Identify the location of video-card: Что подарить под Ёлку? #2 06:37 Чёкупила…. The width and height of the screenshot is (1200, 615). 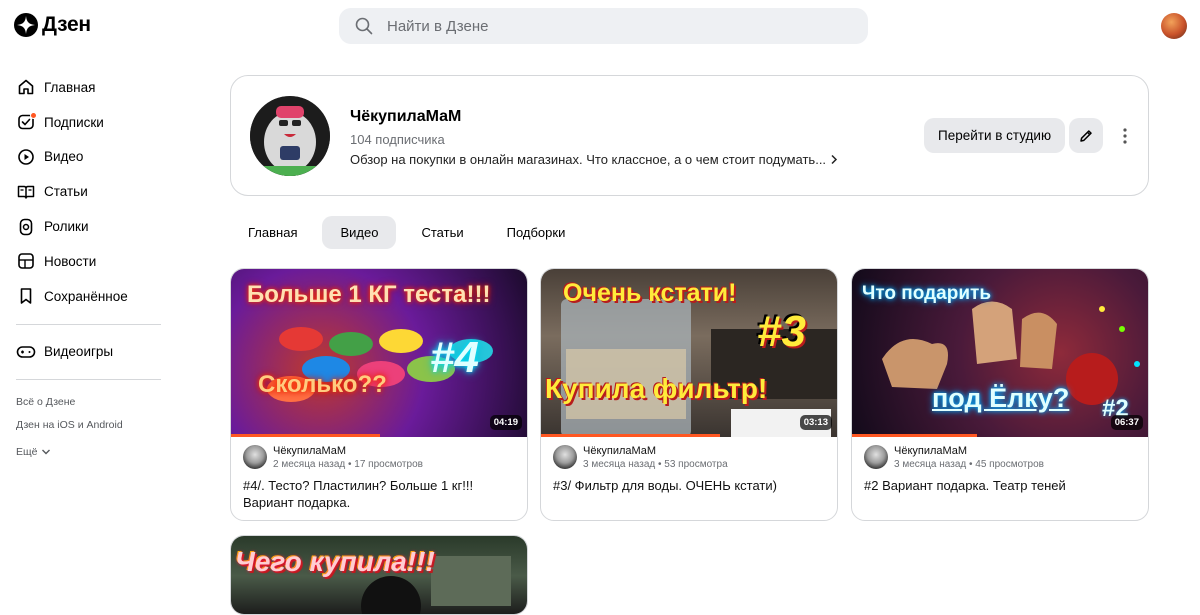
(1000, 394).